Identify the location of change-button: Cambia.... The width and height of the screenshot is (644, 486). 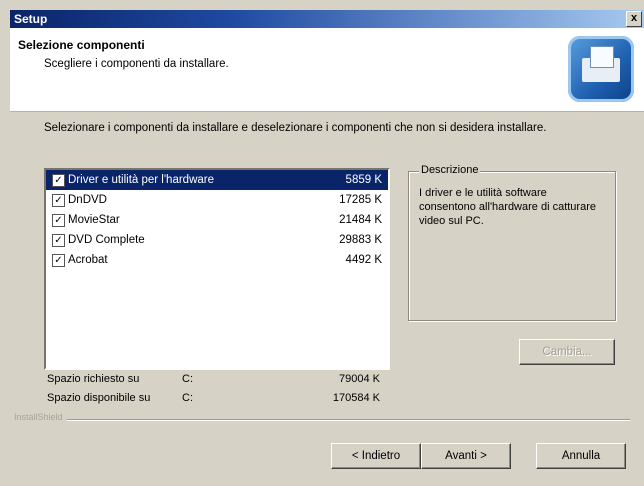
(567, 352).